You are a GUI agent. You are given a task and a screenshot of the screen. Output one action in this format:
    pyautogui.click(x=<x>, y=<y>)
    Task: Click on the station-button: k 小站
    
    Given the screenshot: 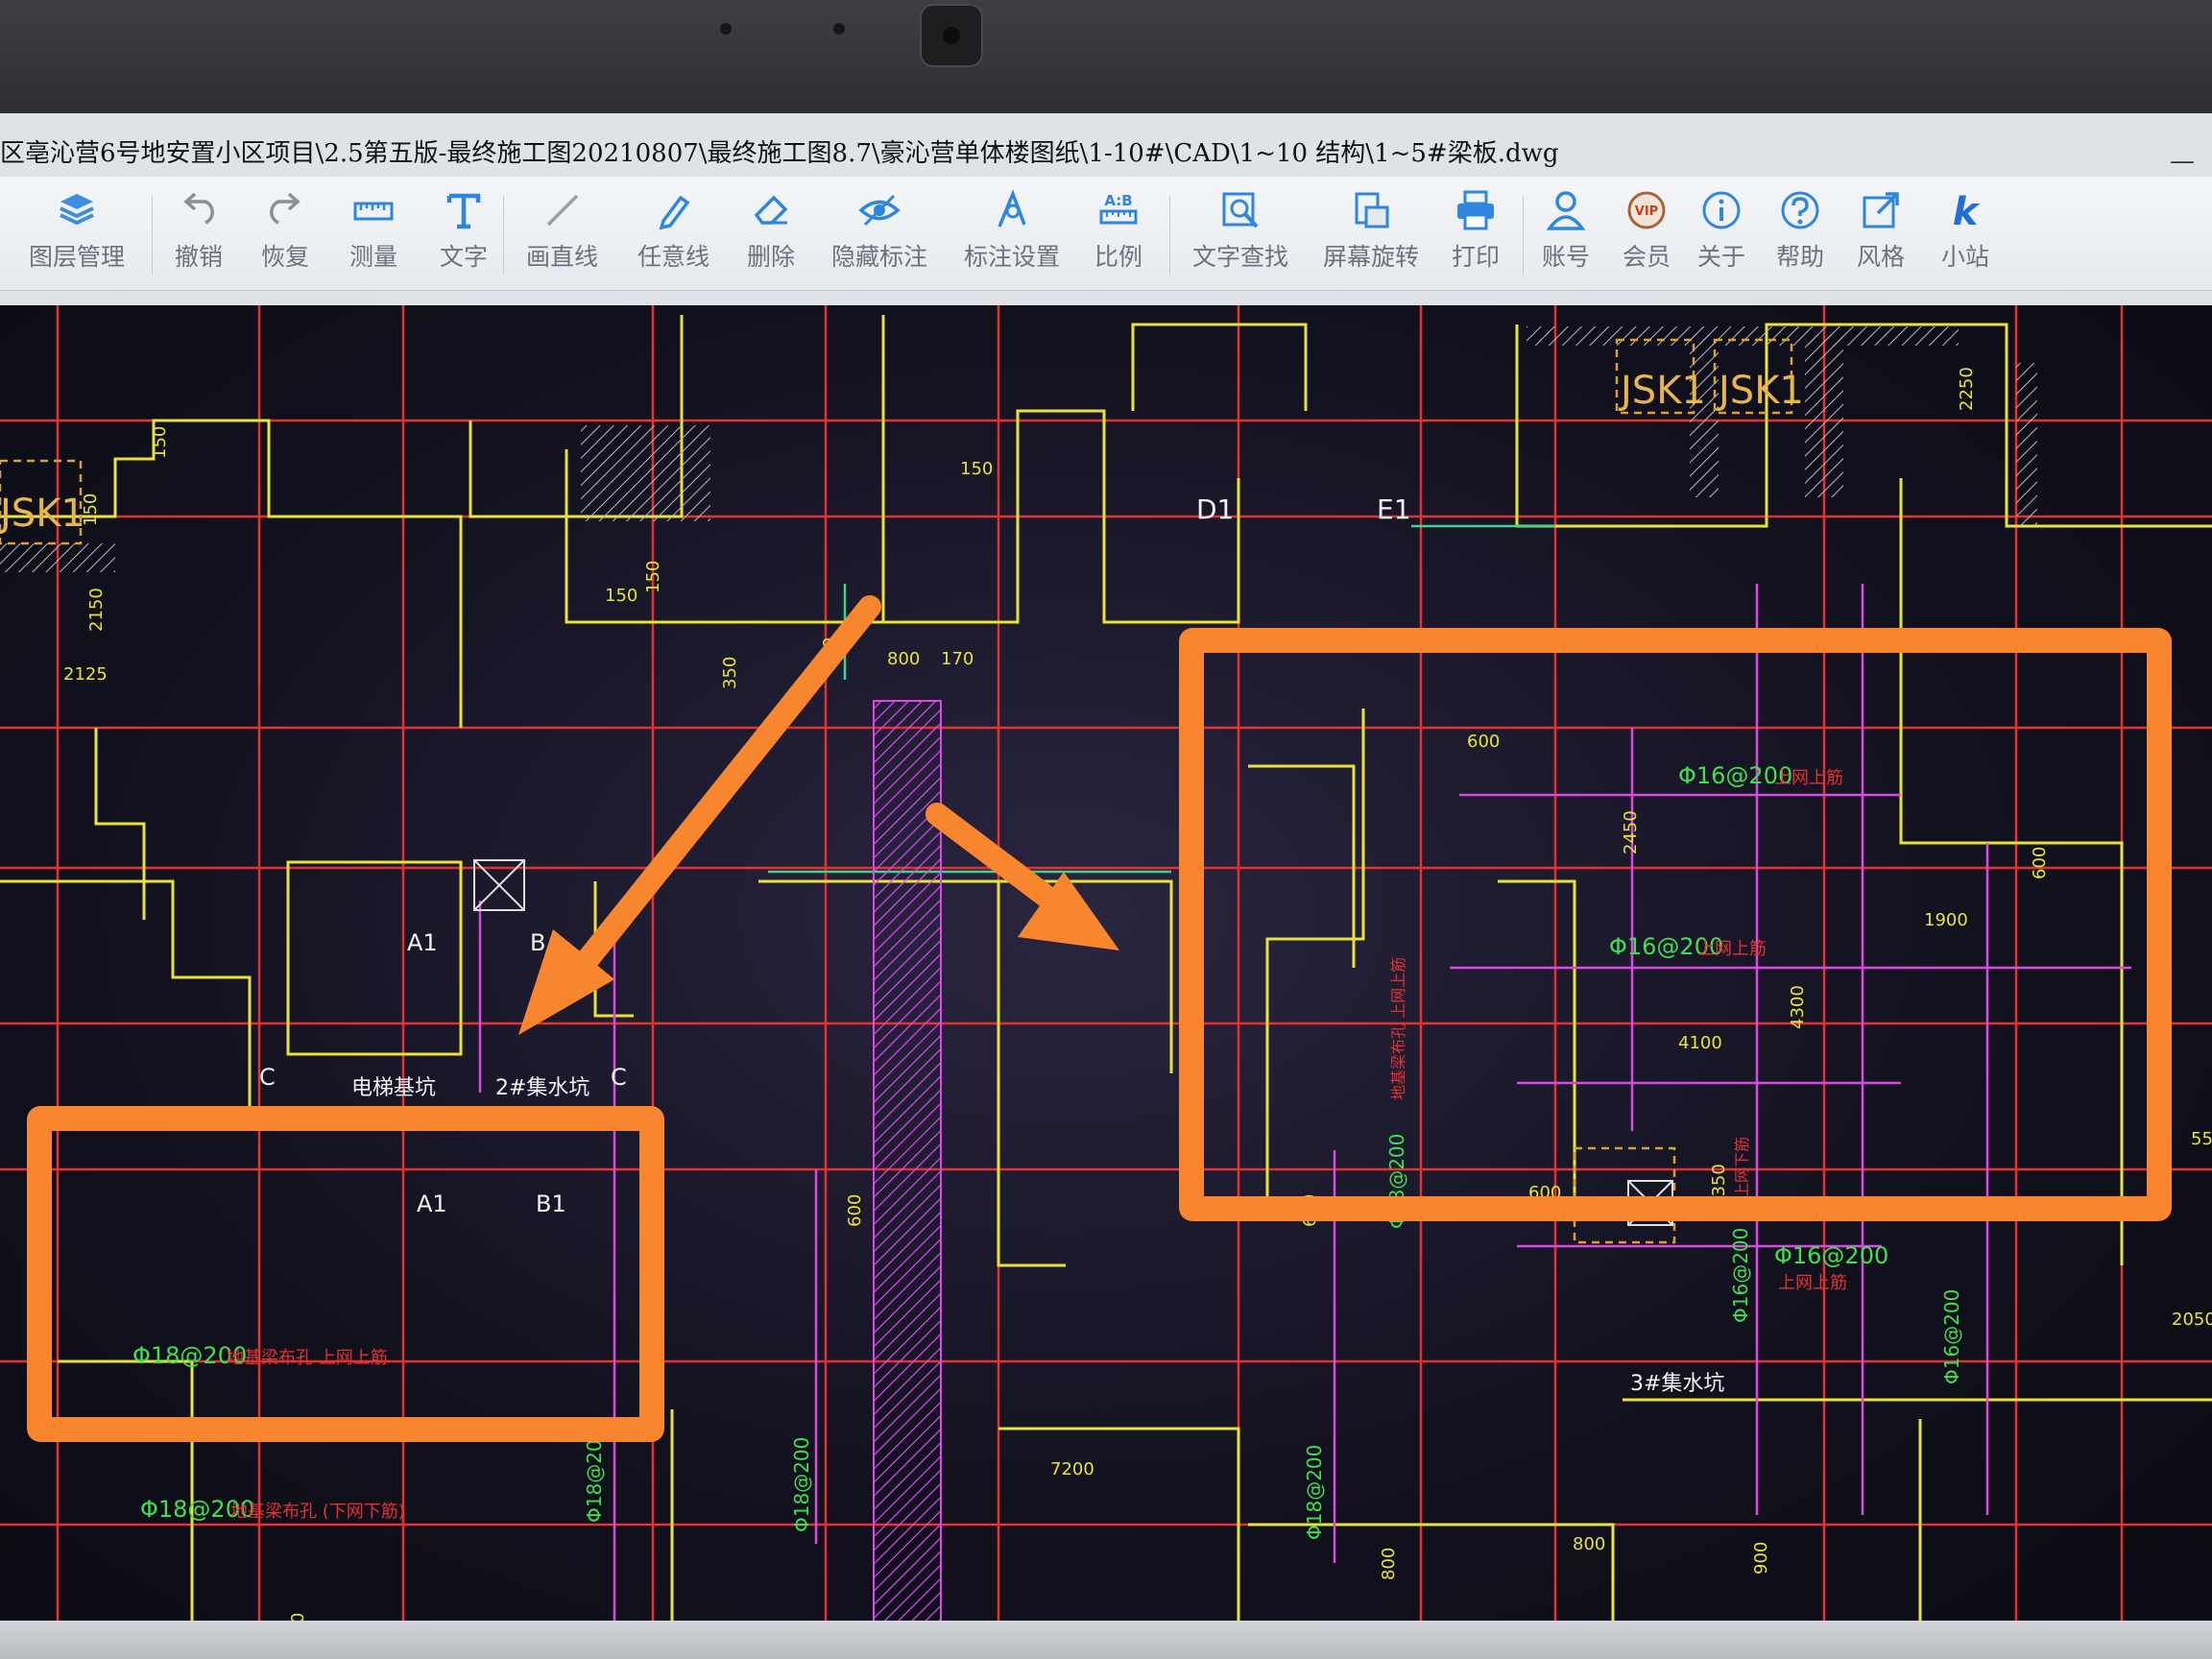 What is the action you would take?
    pyautogui.click(x=1965, y=234)
    